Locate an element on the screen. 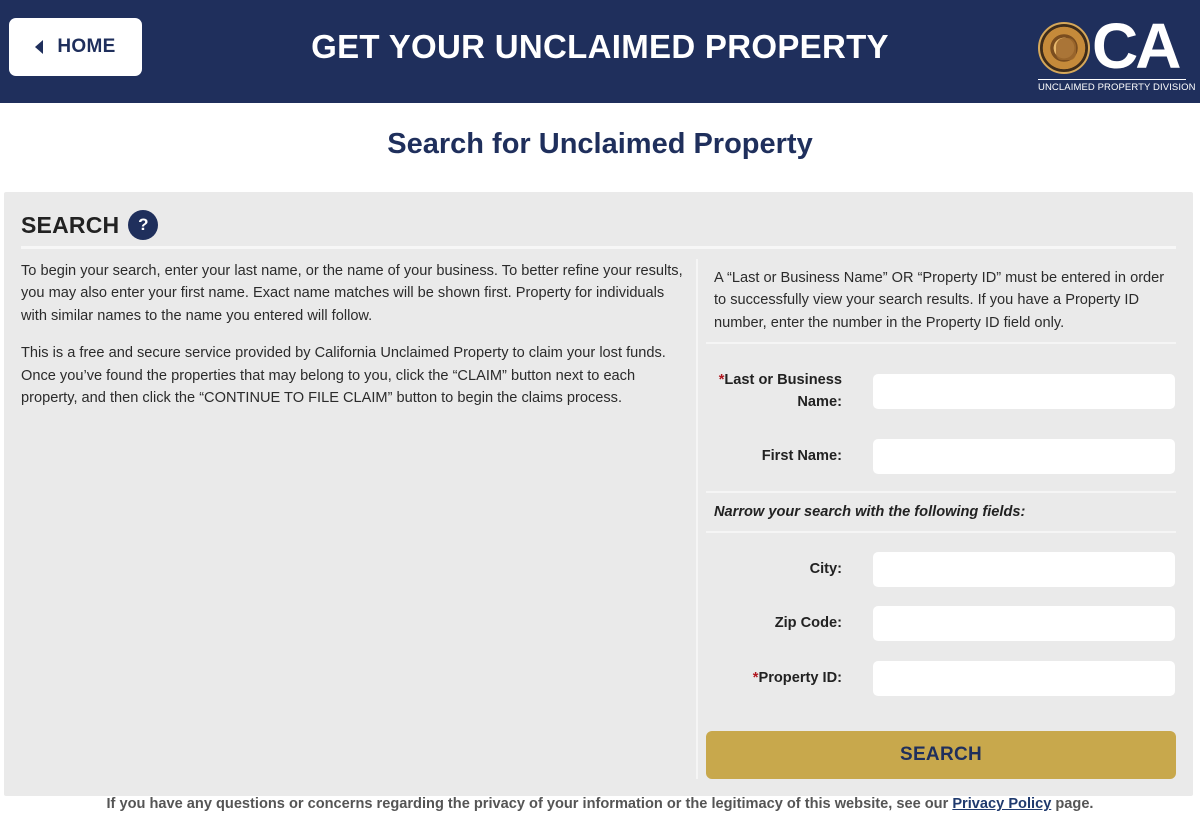  first-name-input is located at coordinates (1024, 456).